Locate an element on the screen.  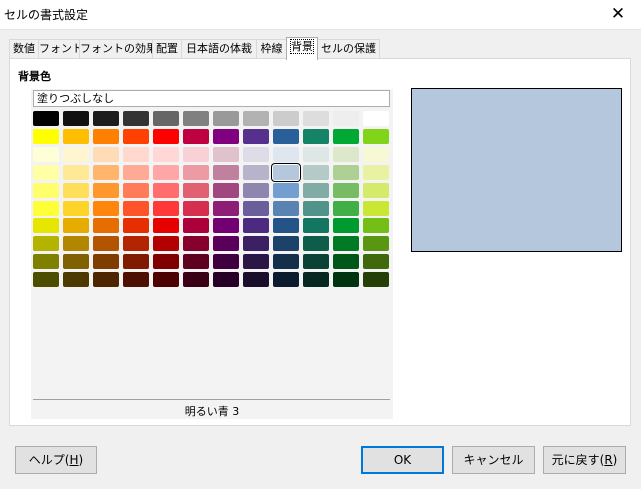
no-fill-option: 塗りつぶしなし is located at coordinates (211, 98).